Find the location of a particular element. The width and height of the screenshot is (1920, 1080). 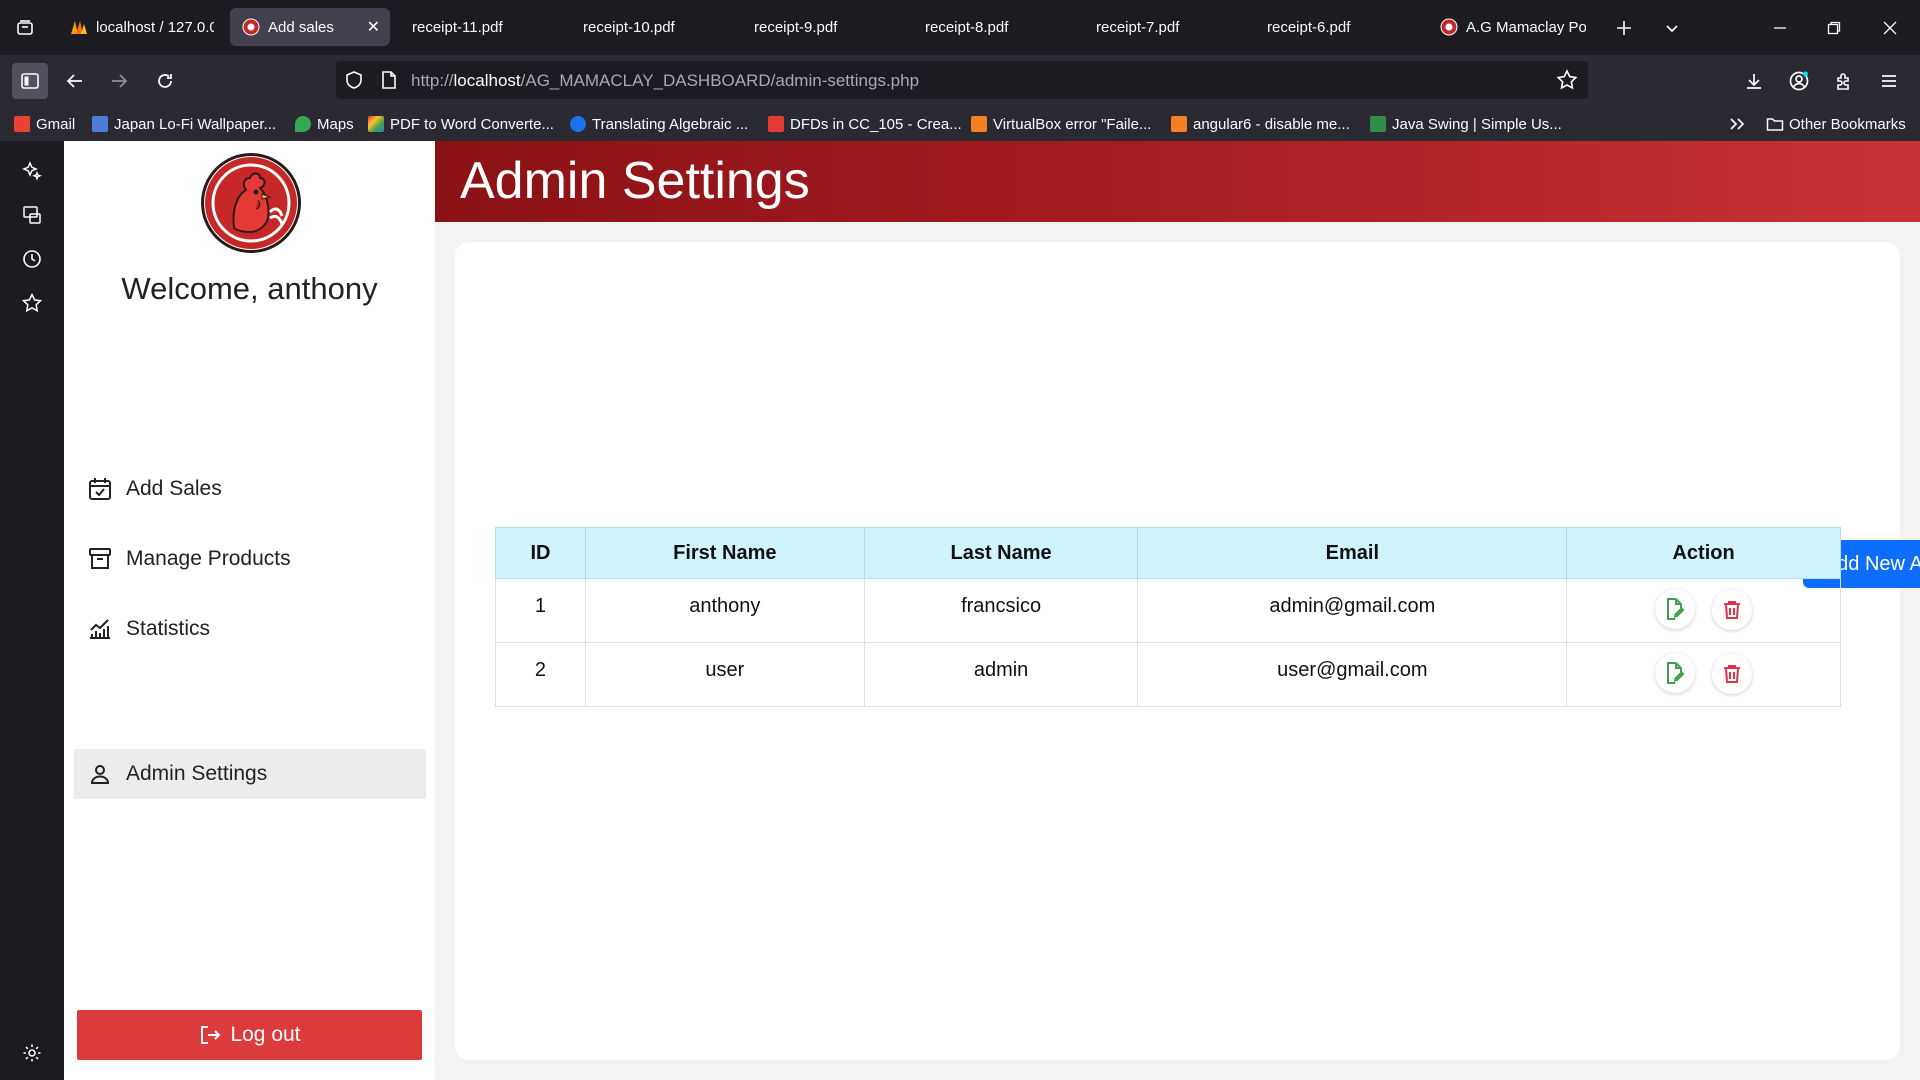

tab-title: receipt-9.pdf is located at coordinates (796, 27).